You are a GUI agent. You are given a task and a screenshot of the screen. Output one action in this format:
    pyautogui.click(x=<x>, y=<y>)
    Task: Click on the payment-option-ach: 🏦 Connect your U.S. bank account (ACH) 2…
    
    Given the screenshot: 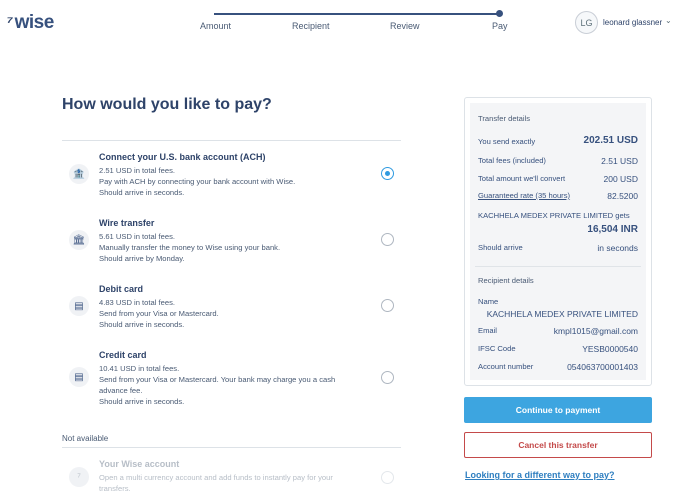 What is the action you would take?
    pyautogui.click(x=231, y=174)
    